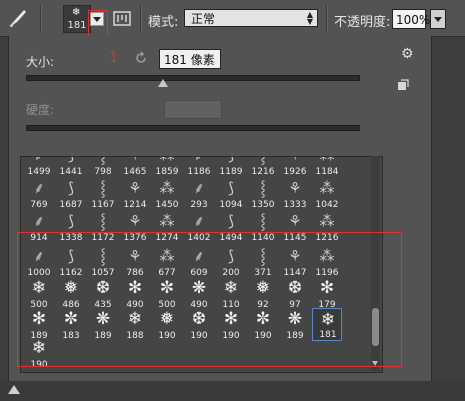  I want to click on mode-select: 正常 ▲ ▼, so click(251, 18).